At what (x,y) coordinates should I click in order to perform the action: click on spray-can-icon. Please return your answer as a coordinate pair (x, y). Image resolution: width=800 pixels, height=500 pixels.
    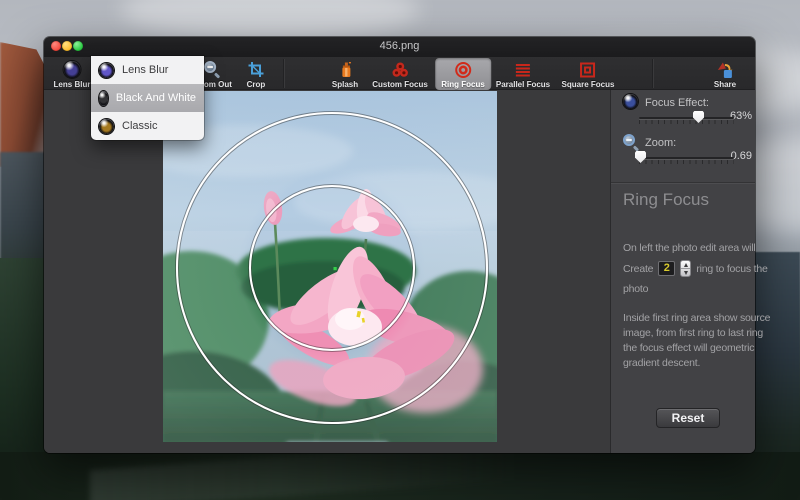
    Looking at the image, I should click on (344, 69).